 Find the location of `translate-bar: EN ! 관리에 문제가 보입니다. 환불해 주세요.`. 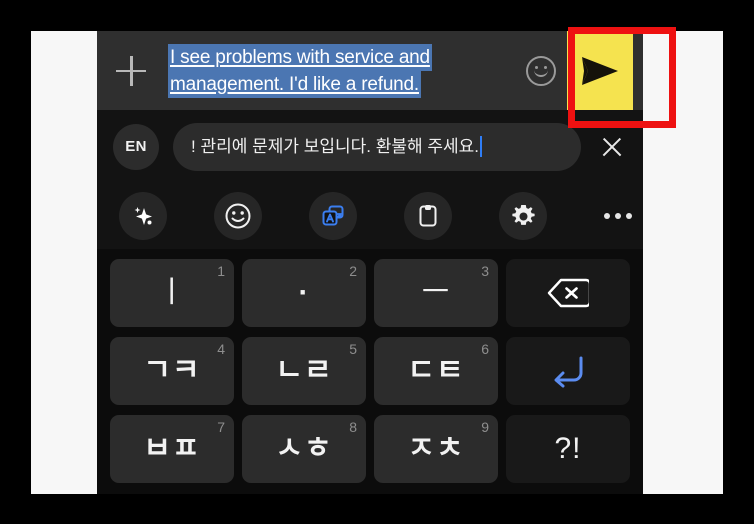

translate-bar: EN ! 관리에 문제가 보입니다. 환불해 주세요. is located at coordinates (370, 146).